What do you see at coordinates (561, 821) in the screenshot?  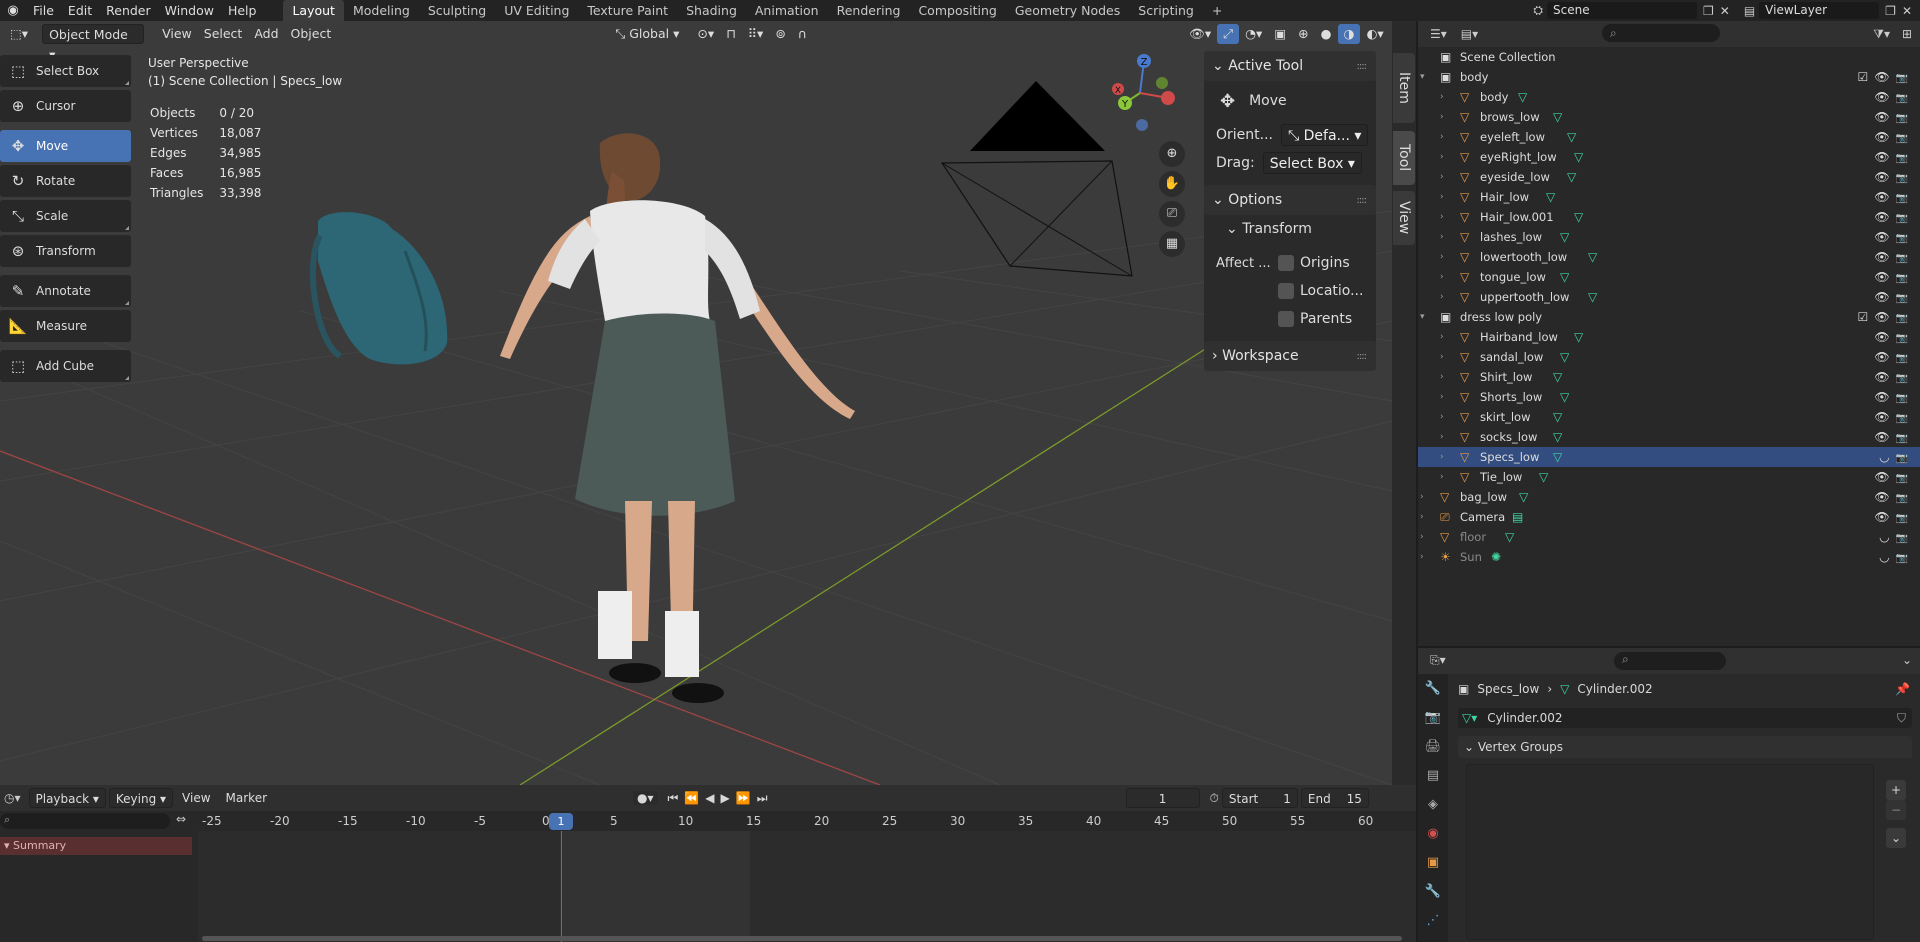 I see `playhead-badge: 1` at bounding box center [561, 821].